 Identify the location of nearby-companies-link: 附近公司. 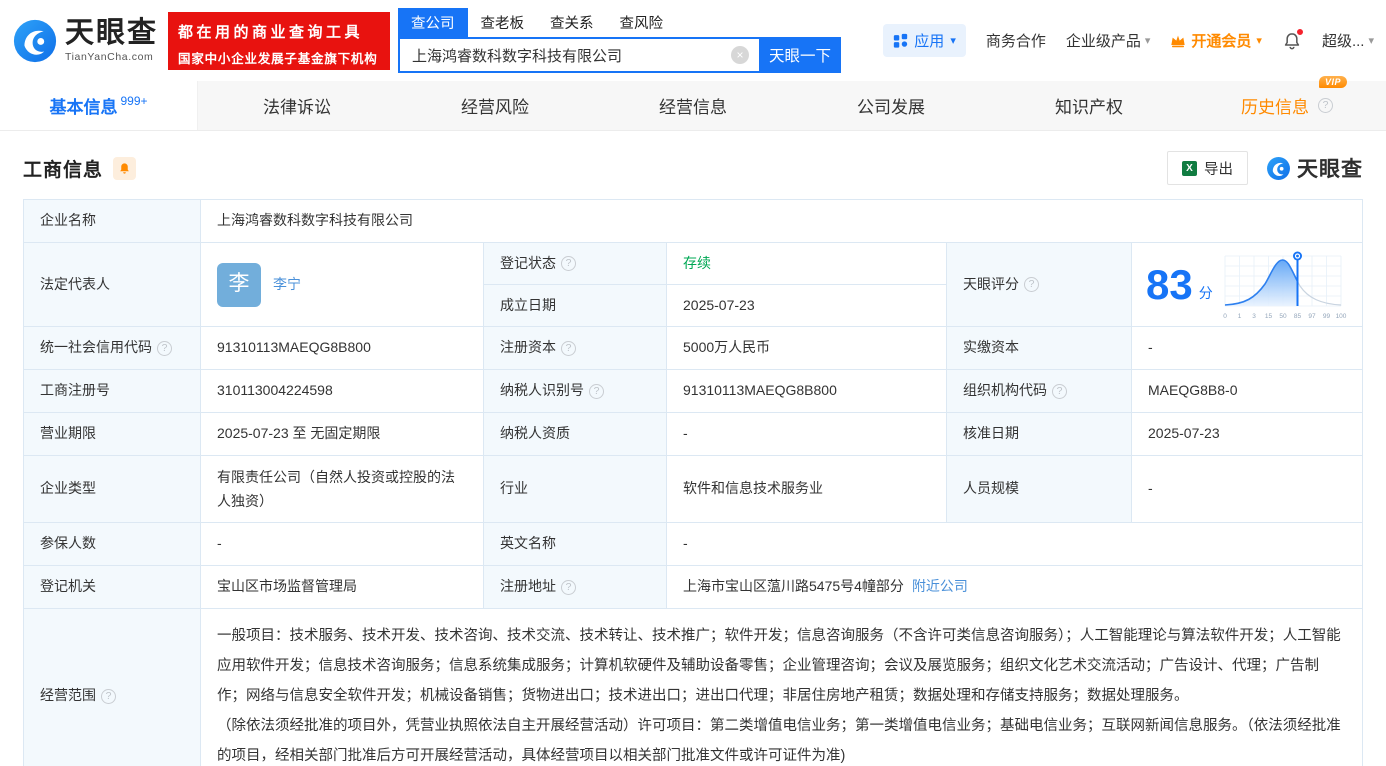
(940, 587).